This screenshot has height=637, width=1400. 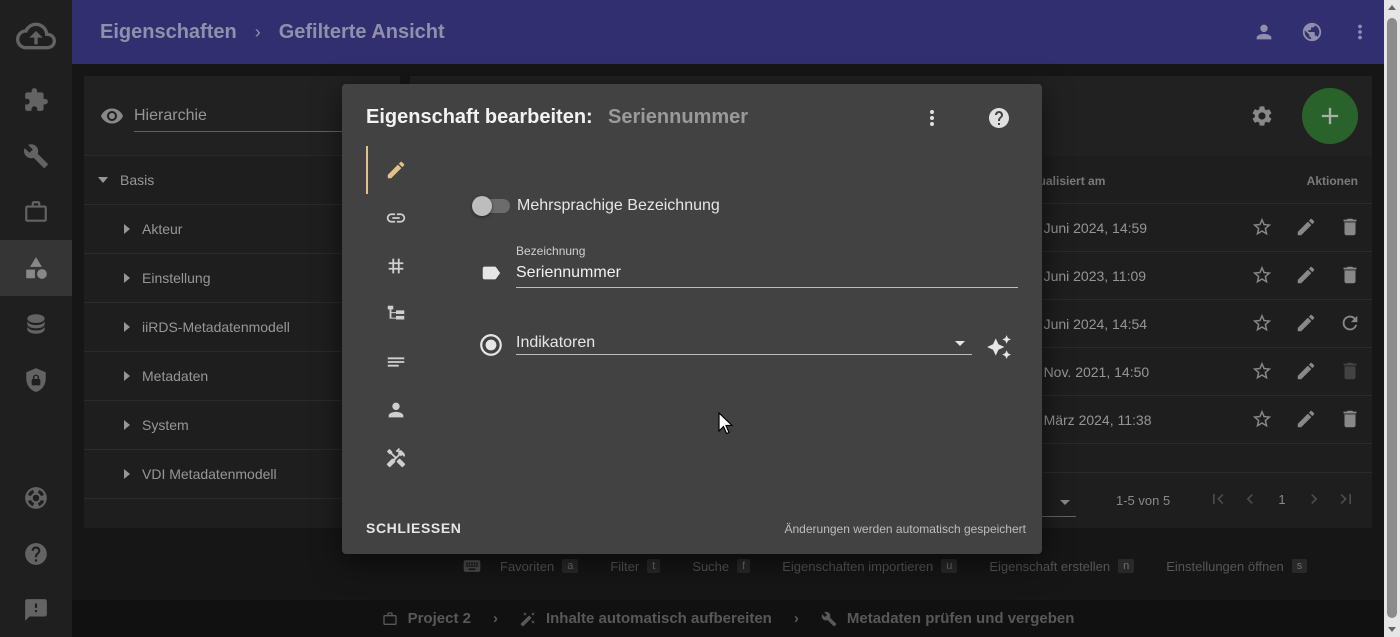 I want to click on tab-identifier, so click(x=396, y=266).